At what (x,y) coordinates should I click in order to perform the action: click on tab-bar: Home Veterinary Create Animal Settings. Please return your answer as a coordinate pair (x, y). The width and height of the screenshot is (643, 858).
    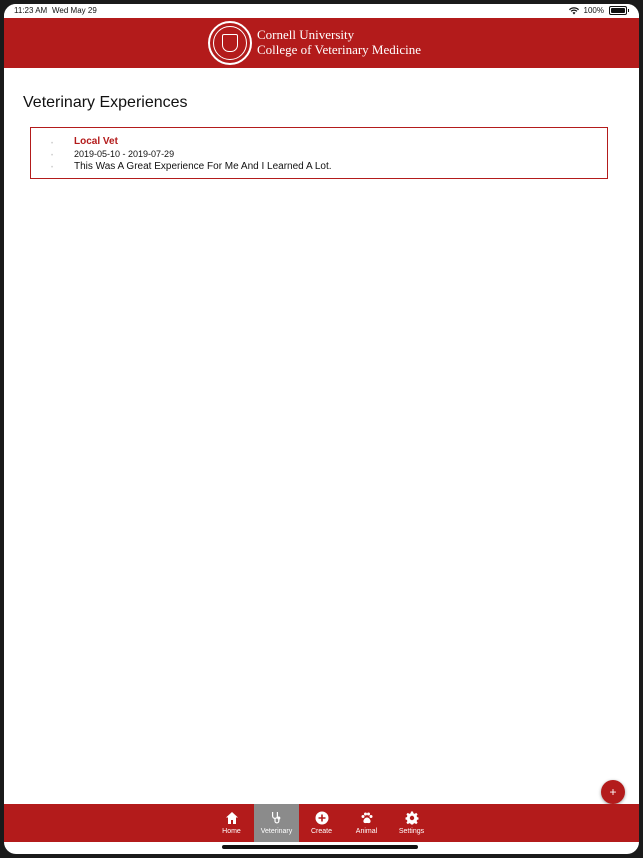
    Looking at the image, I should click on (321, 823).